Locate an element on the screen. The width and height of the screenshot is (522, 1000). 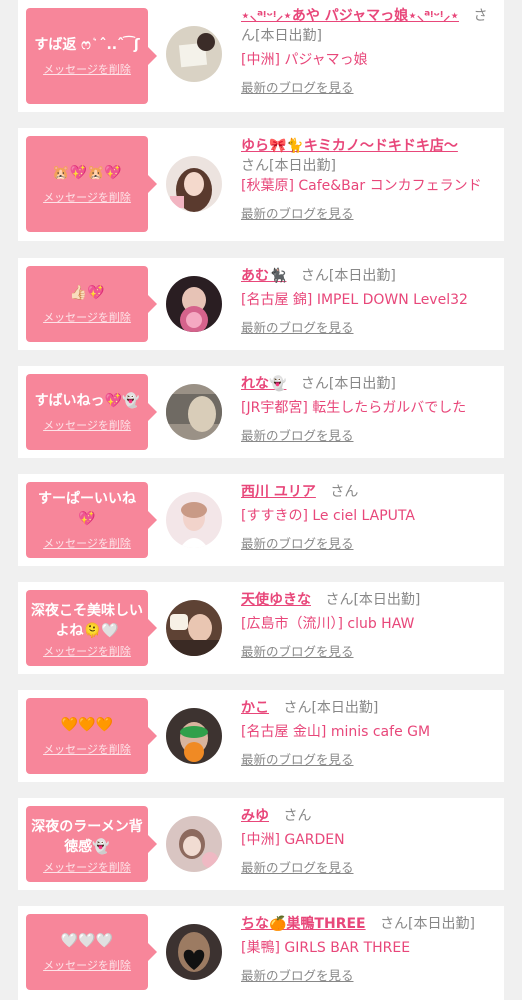
name-line: あむ🐈‍⬛ さん[本日出勤] is located at coordinates (369, 276).